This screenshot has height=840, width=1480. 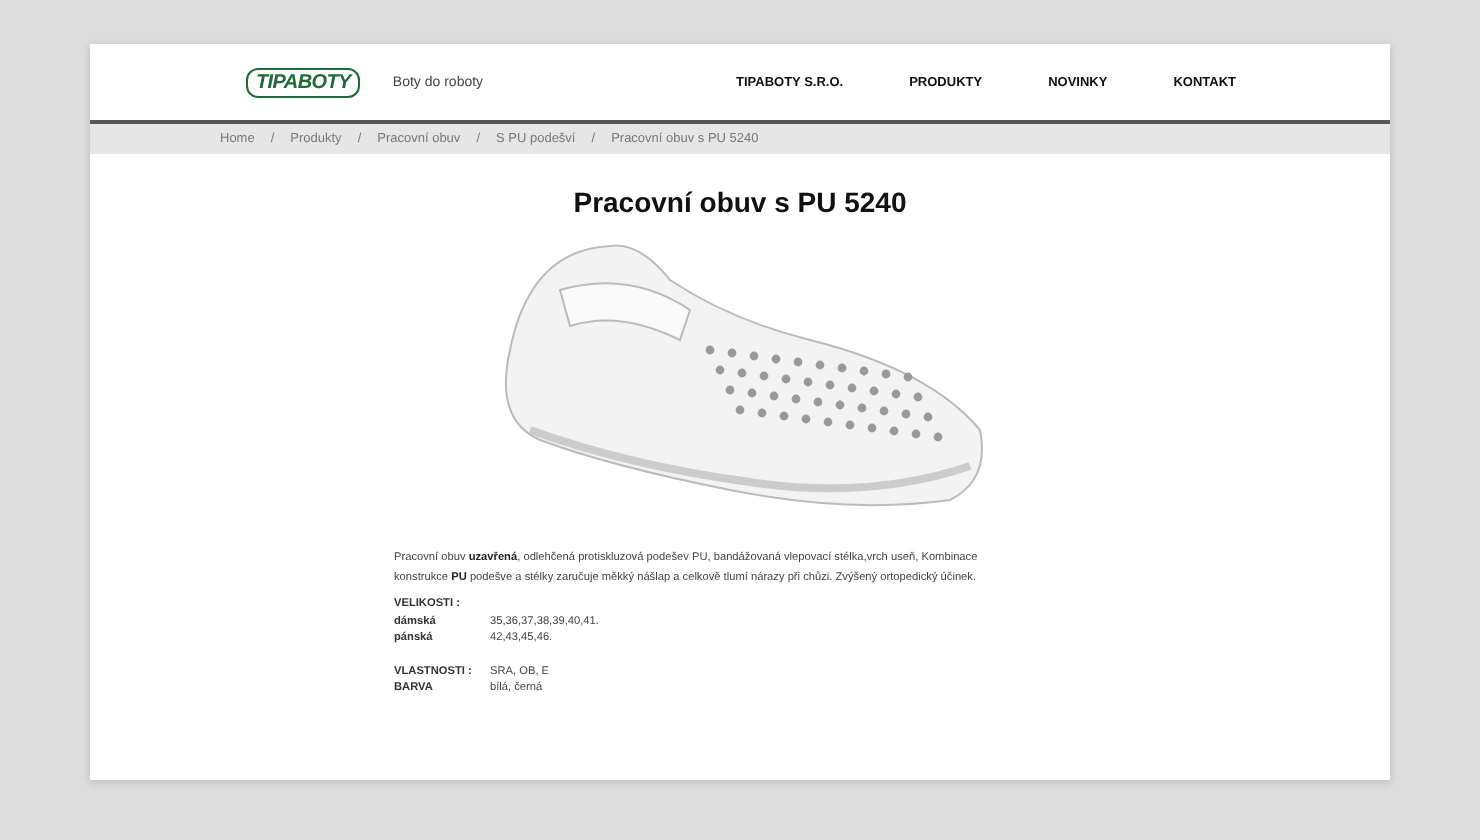 I want to click on product-title: Pracovní obuv s PU 5240, so click(x=740, y=202).